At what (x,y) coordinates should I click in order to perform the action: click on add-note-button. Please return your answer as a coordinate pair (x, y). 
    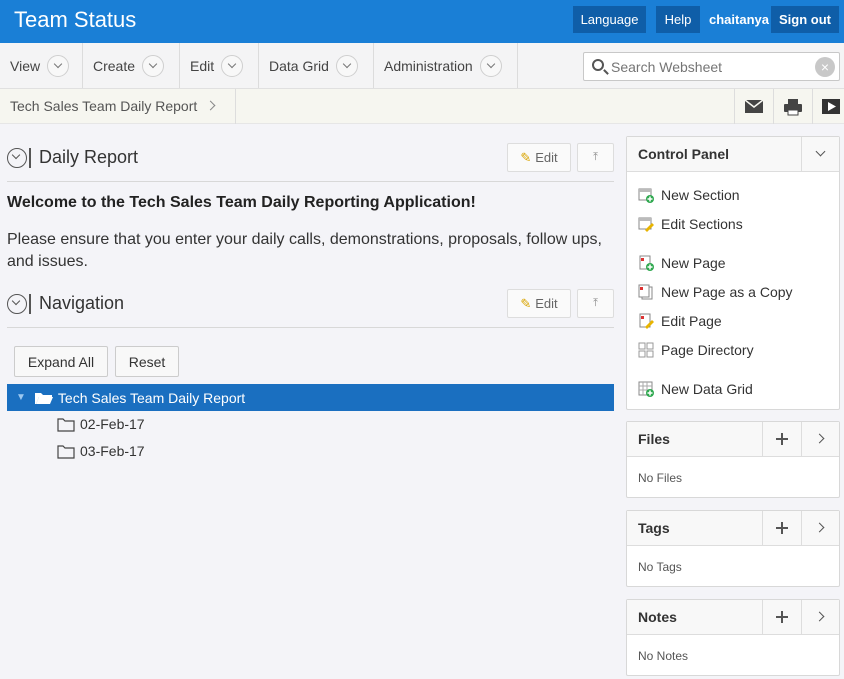
    Looking at the image, I should click on (781, 617).